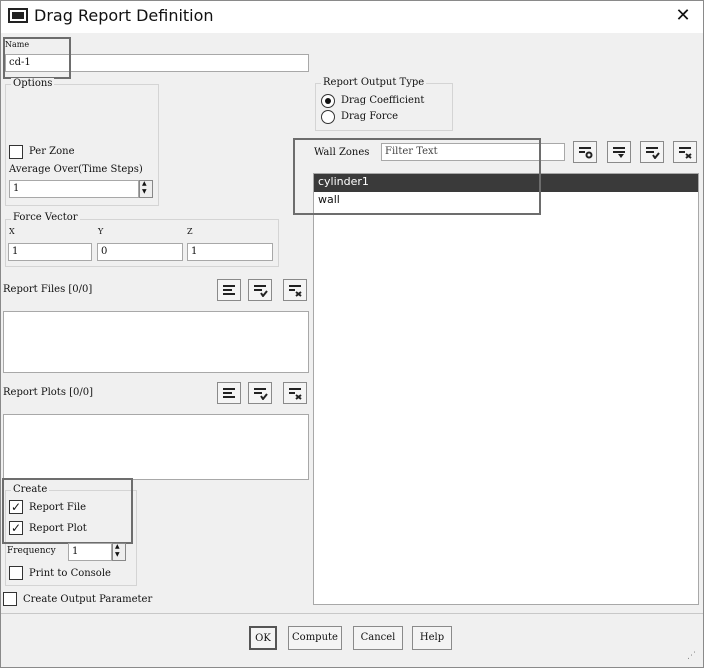 The image size is (704, 668). I want to click on ok-button: OK, so click(263, 638).